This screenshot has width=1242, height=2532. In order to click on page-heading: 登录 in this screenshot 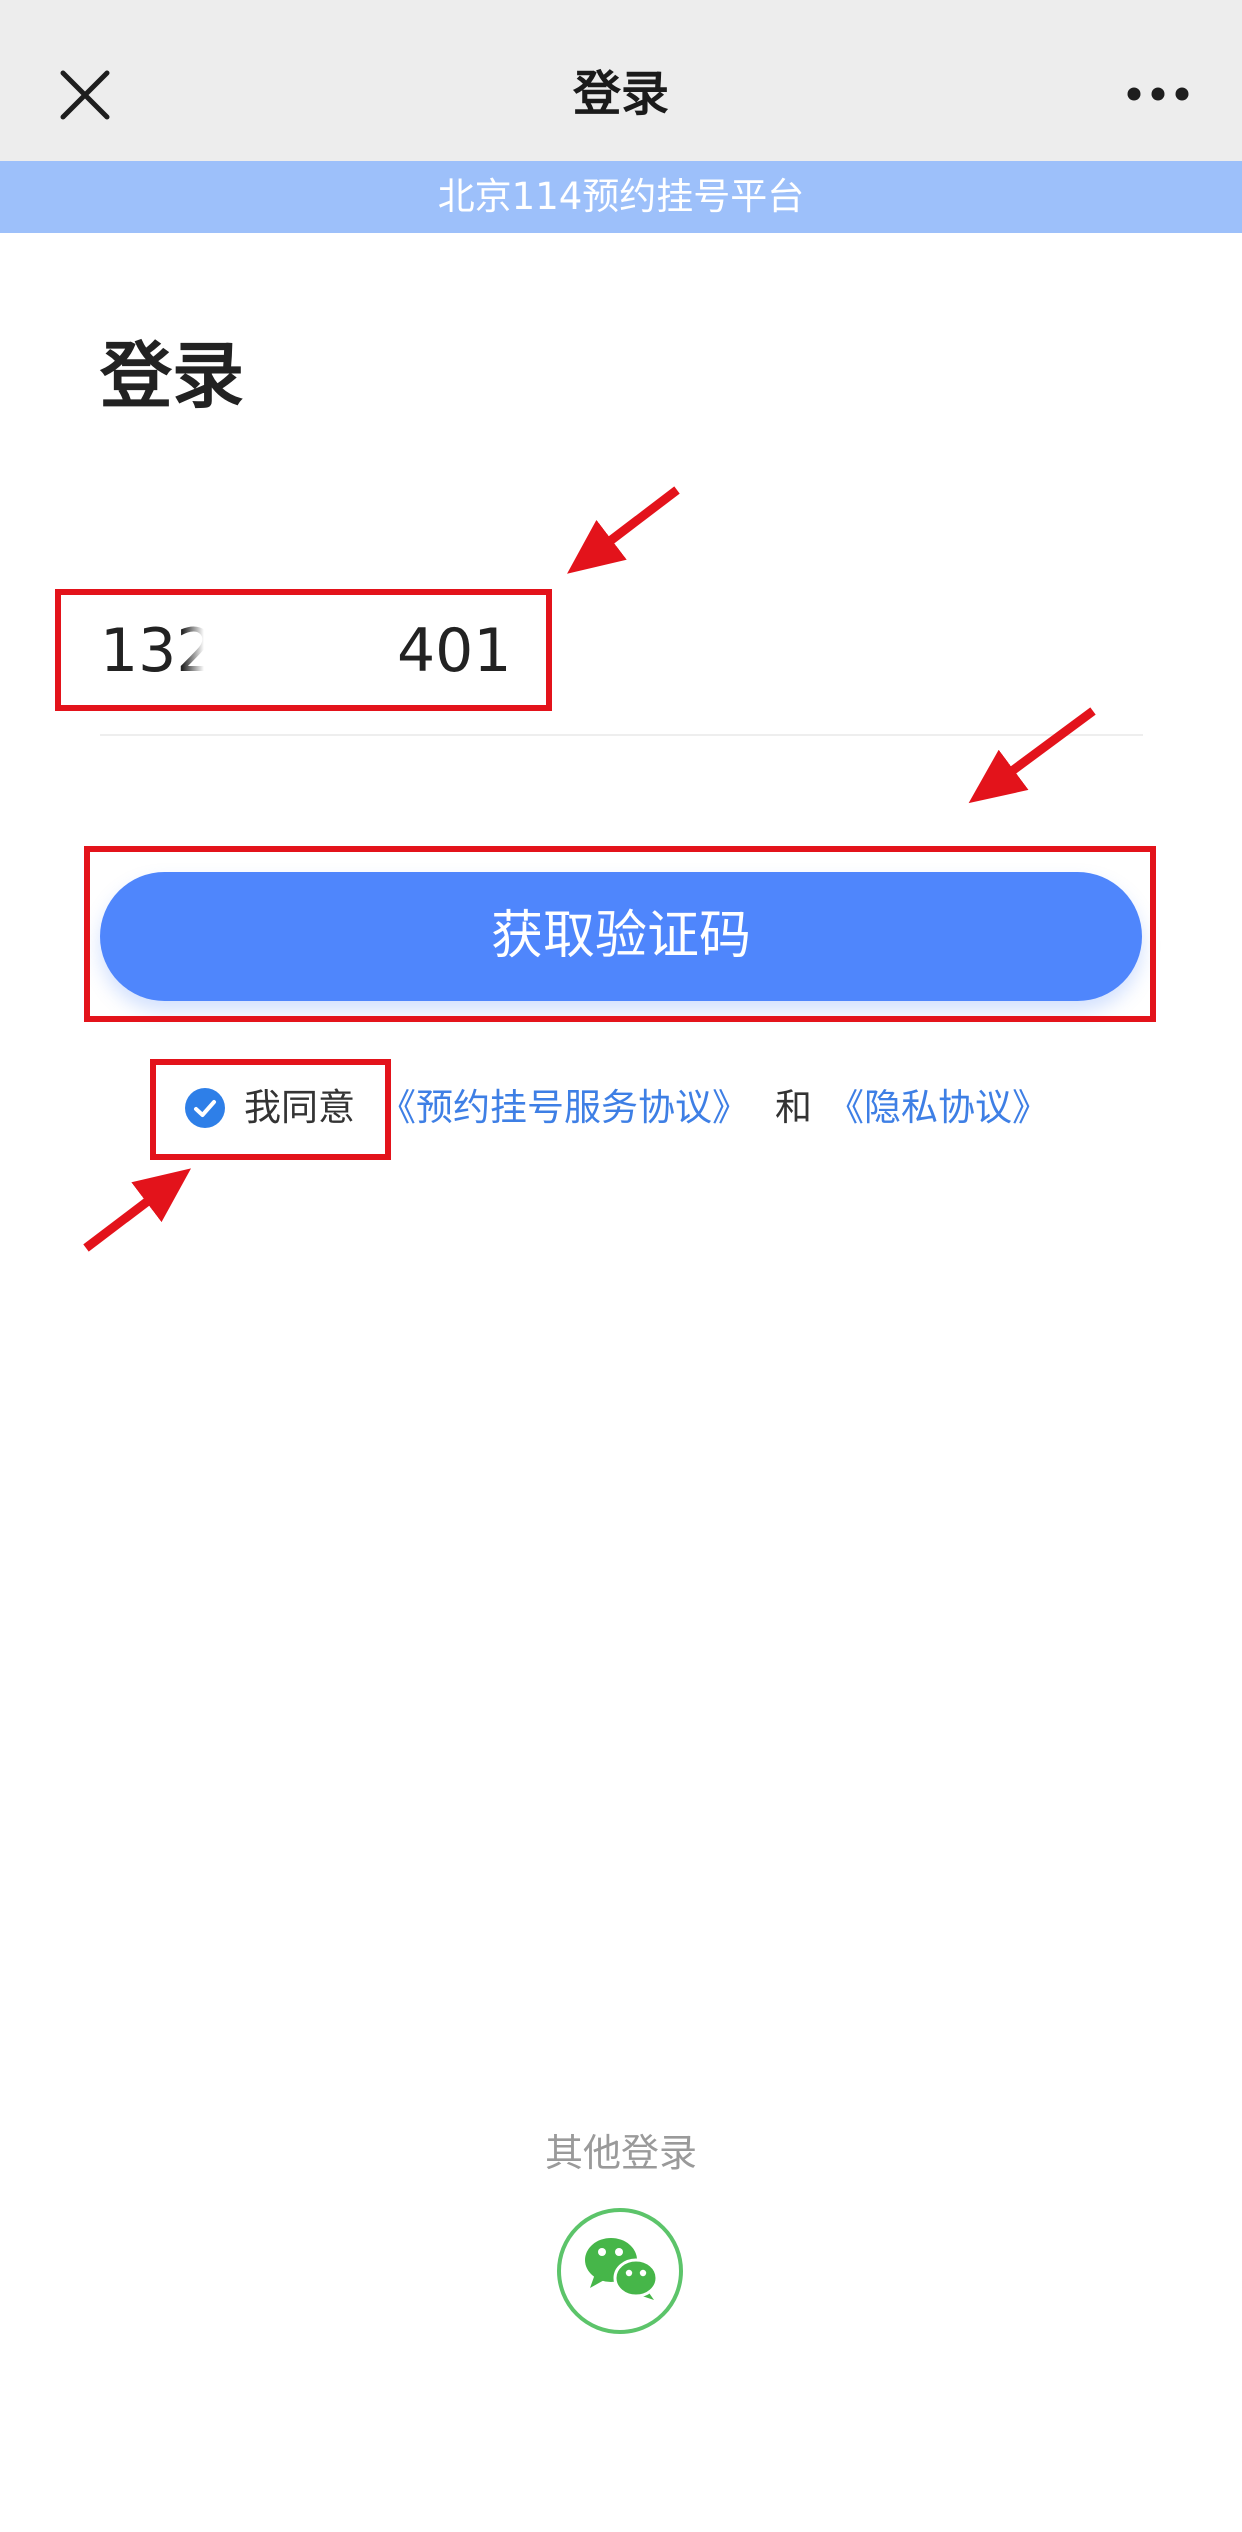, I will do `click(172, 376)`.